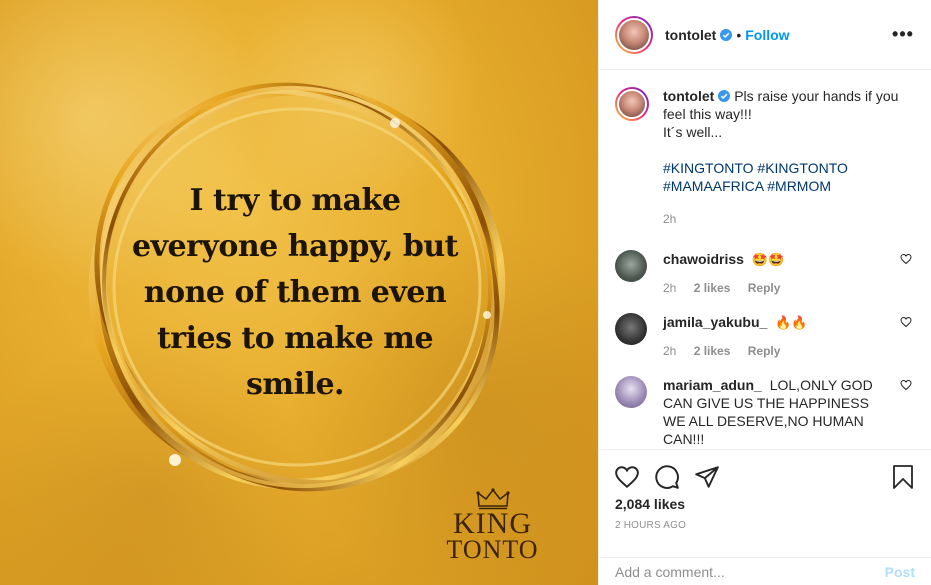  What do you see at coordinates (295, 246) in the screenshot?
I see `quote-line: everyone happy, but` at bounding box center [295, 246].